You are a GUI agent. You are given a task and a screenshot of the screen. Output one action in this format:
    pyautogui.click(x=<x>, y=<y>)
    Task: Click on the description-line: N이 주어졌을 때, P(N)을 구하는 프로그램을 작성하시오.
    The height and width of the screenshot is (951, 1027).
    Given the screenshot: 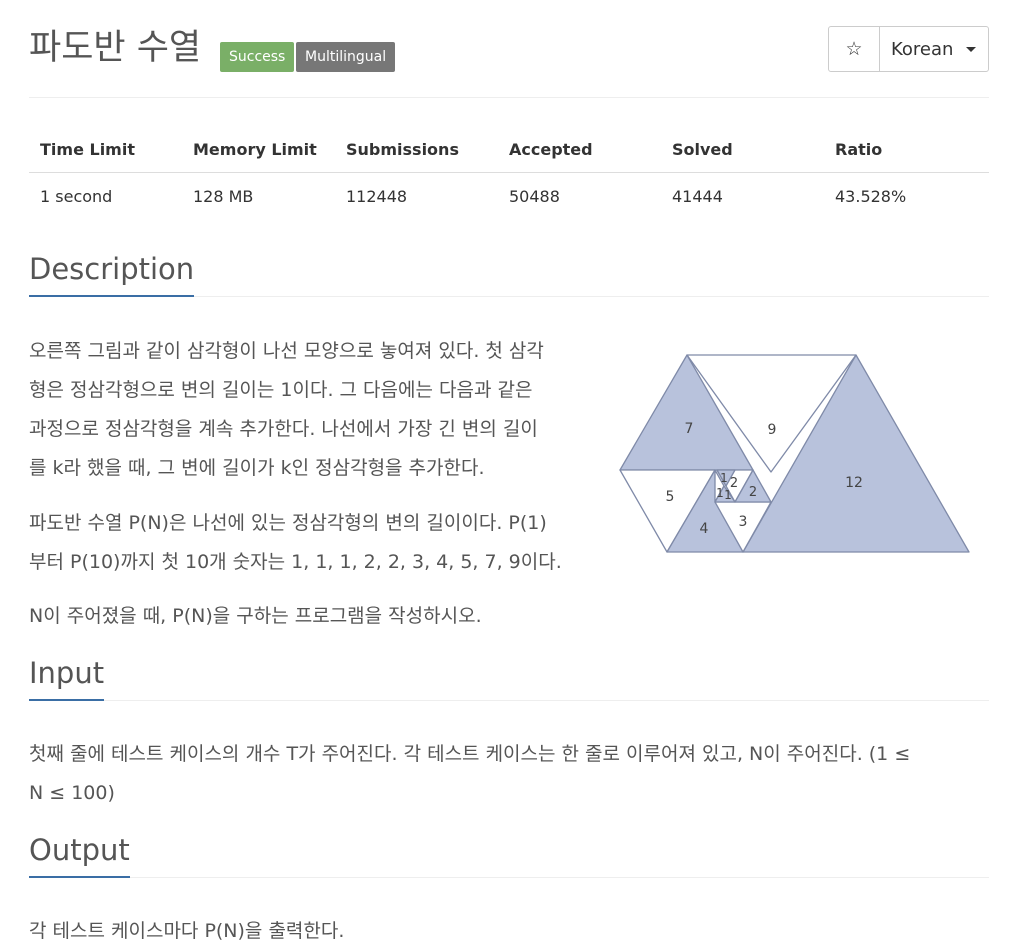 What is the action you would take?
    pyautogui.click(x=255, y=616)
    